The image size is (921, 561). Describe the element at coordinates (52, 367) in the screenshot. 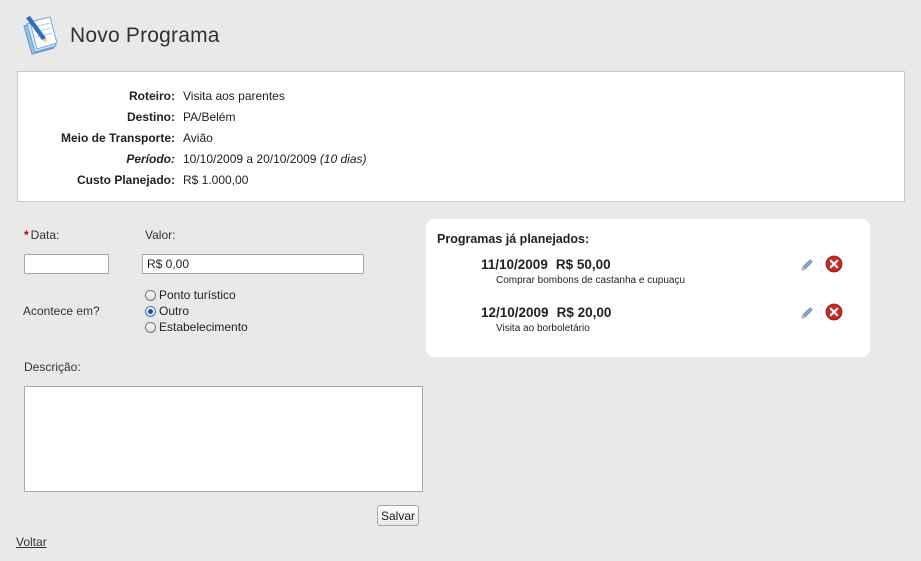

I see `descricao-label: Descrição:` at that location.